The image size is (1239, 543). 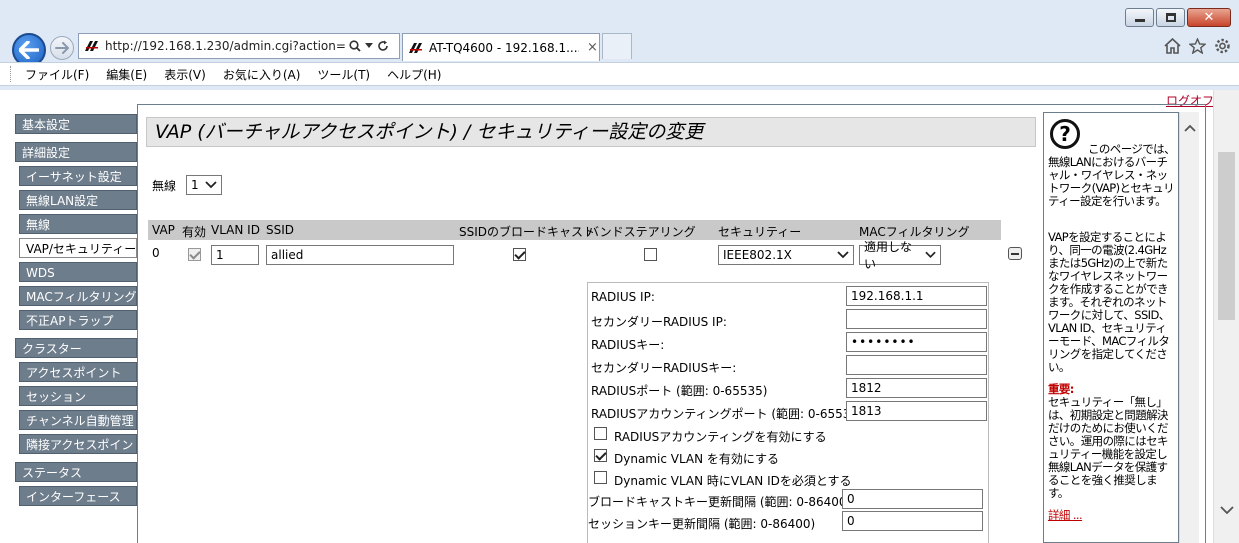 I want to click on page-scrollbar, so click(x=1226, y=316).